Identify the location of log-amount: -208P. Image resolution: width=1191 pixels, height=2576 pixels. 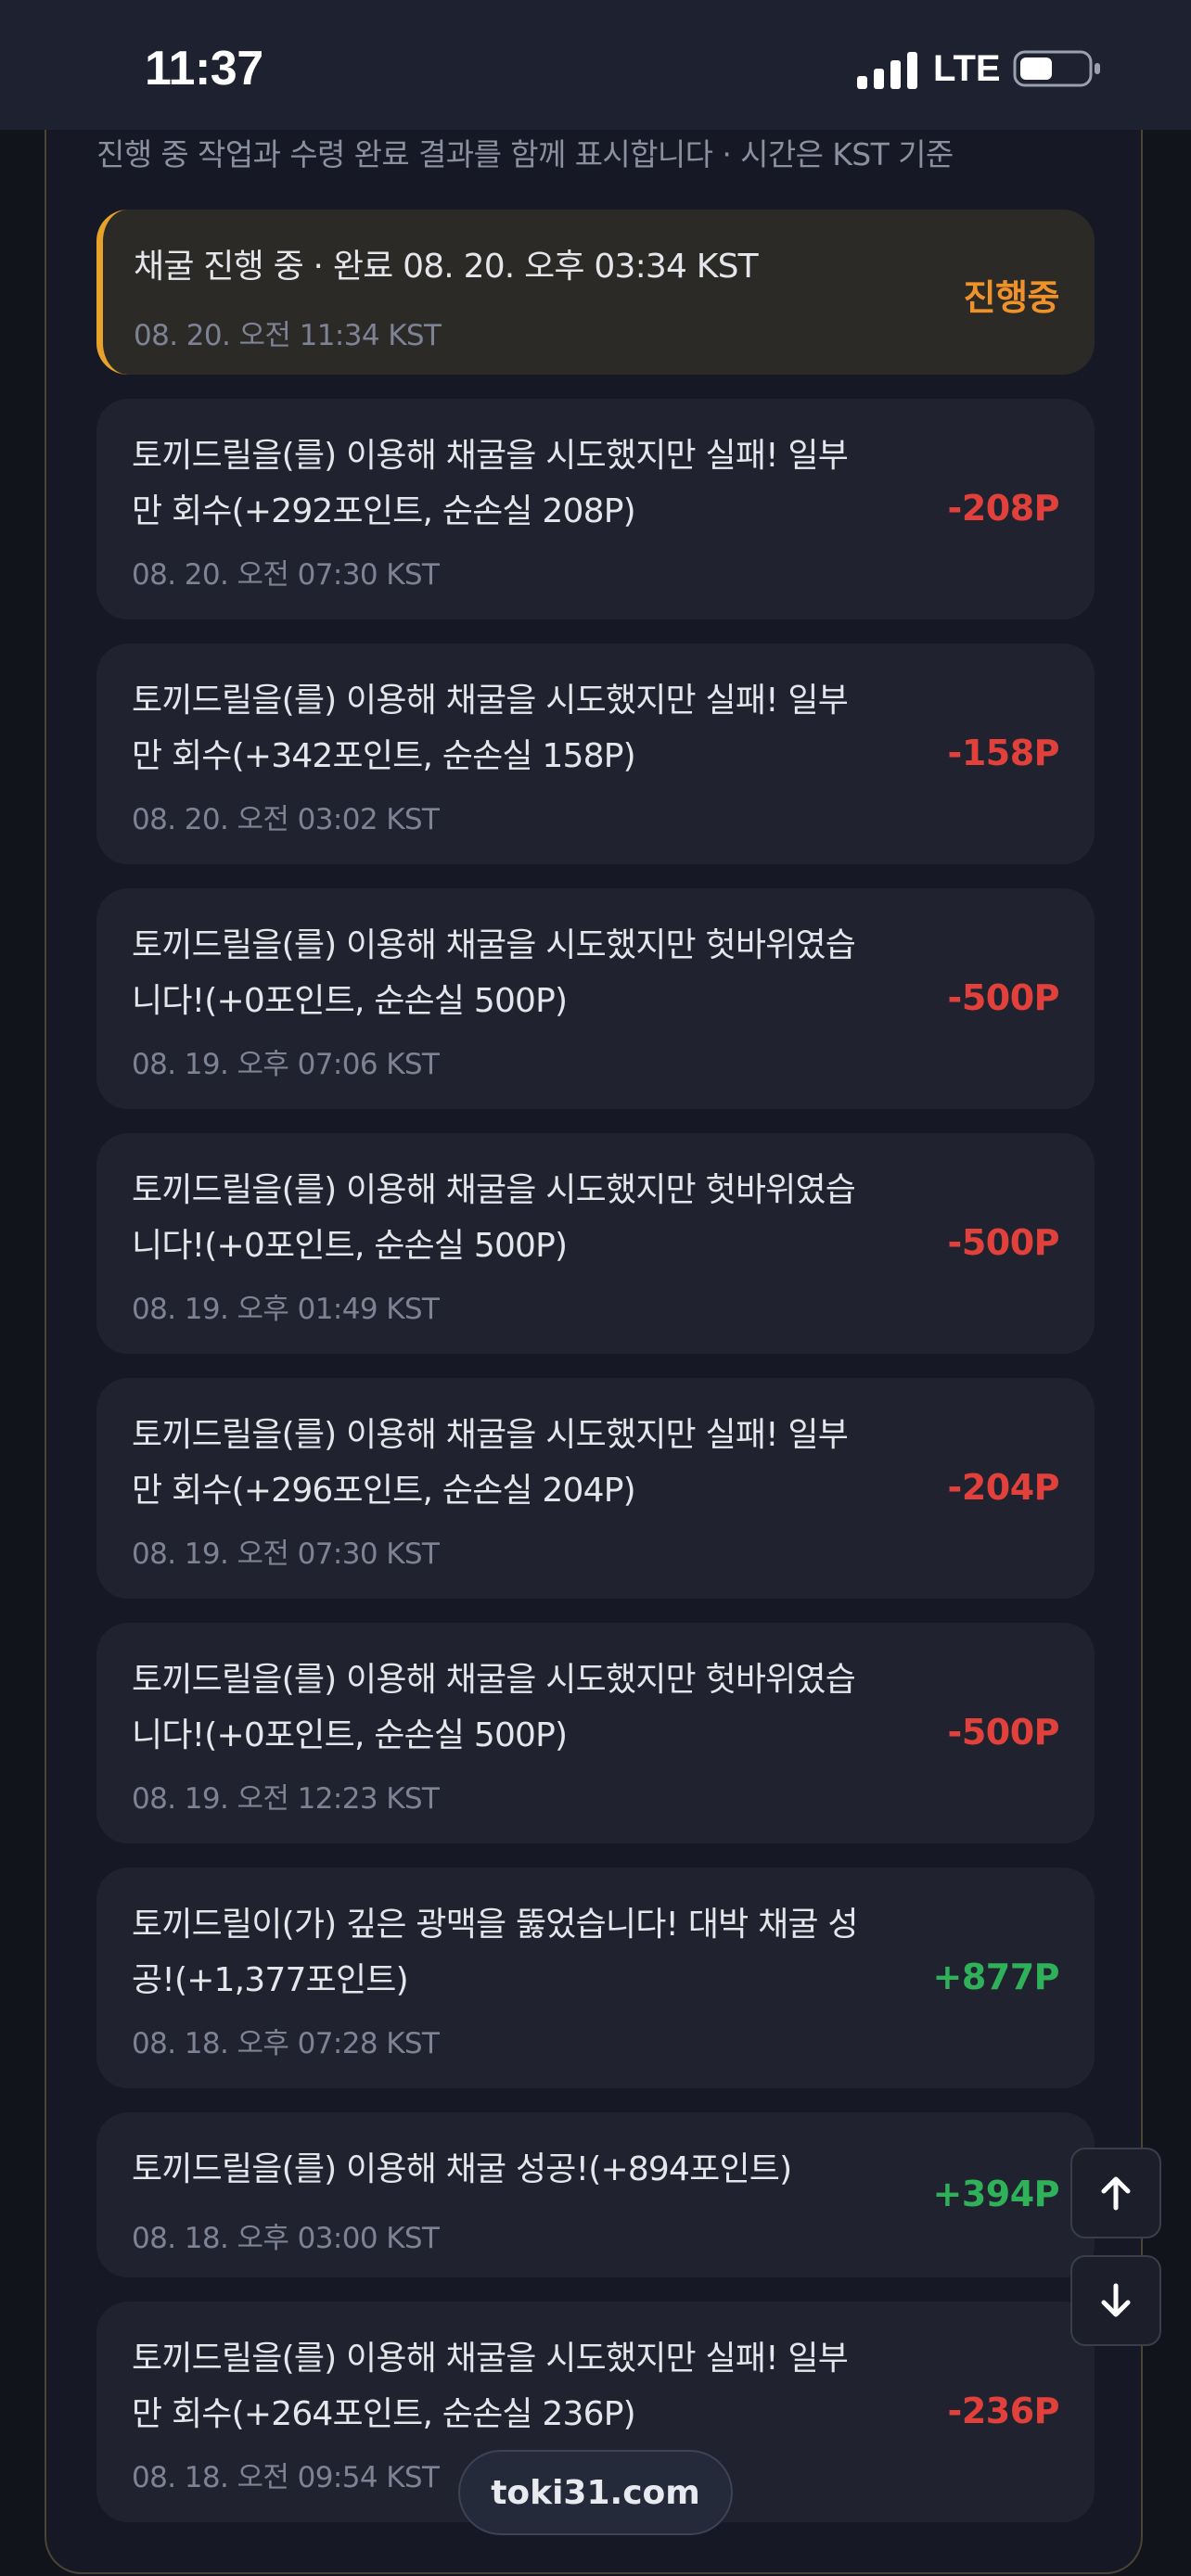
(1003, 509).